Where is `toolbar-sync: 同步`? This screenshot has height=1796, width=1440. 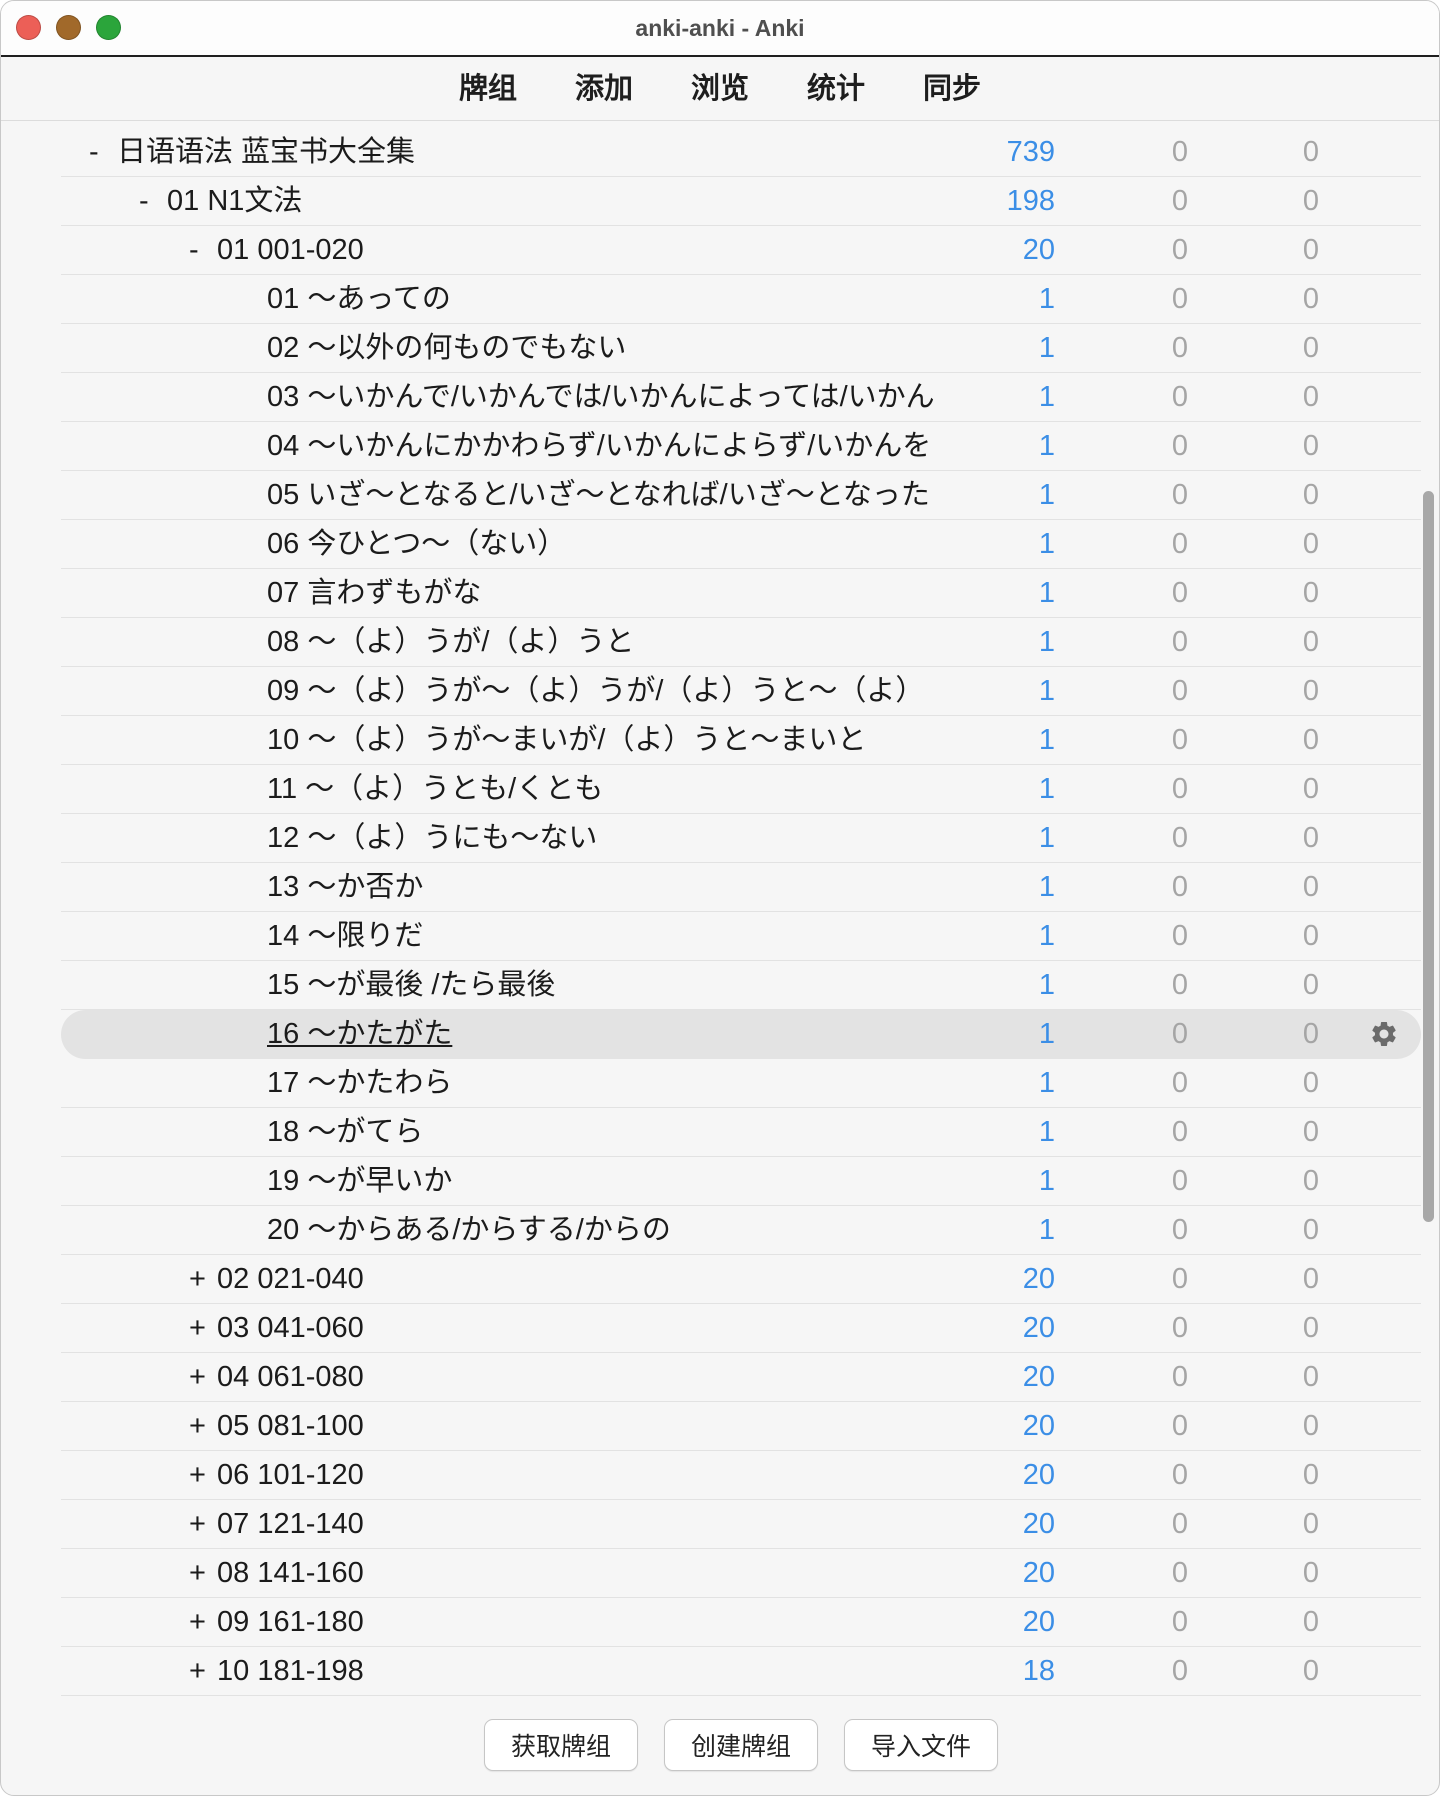 toolbar-sync: 同步 is located at coordinates (952, 89).